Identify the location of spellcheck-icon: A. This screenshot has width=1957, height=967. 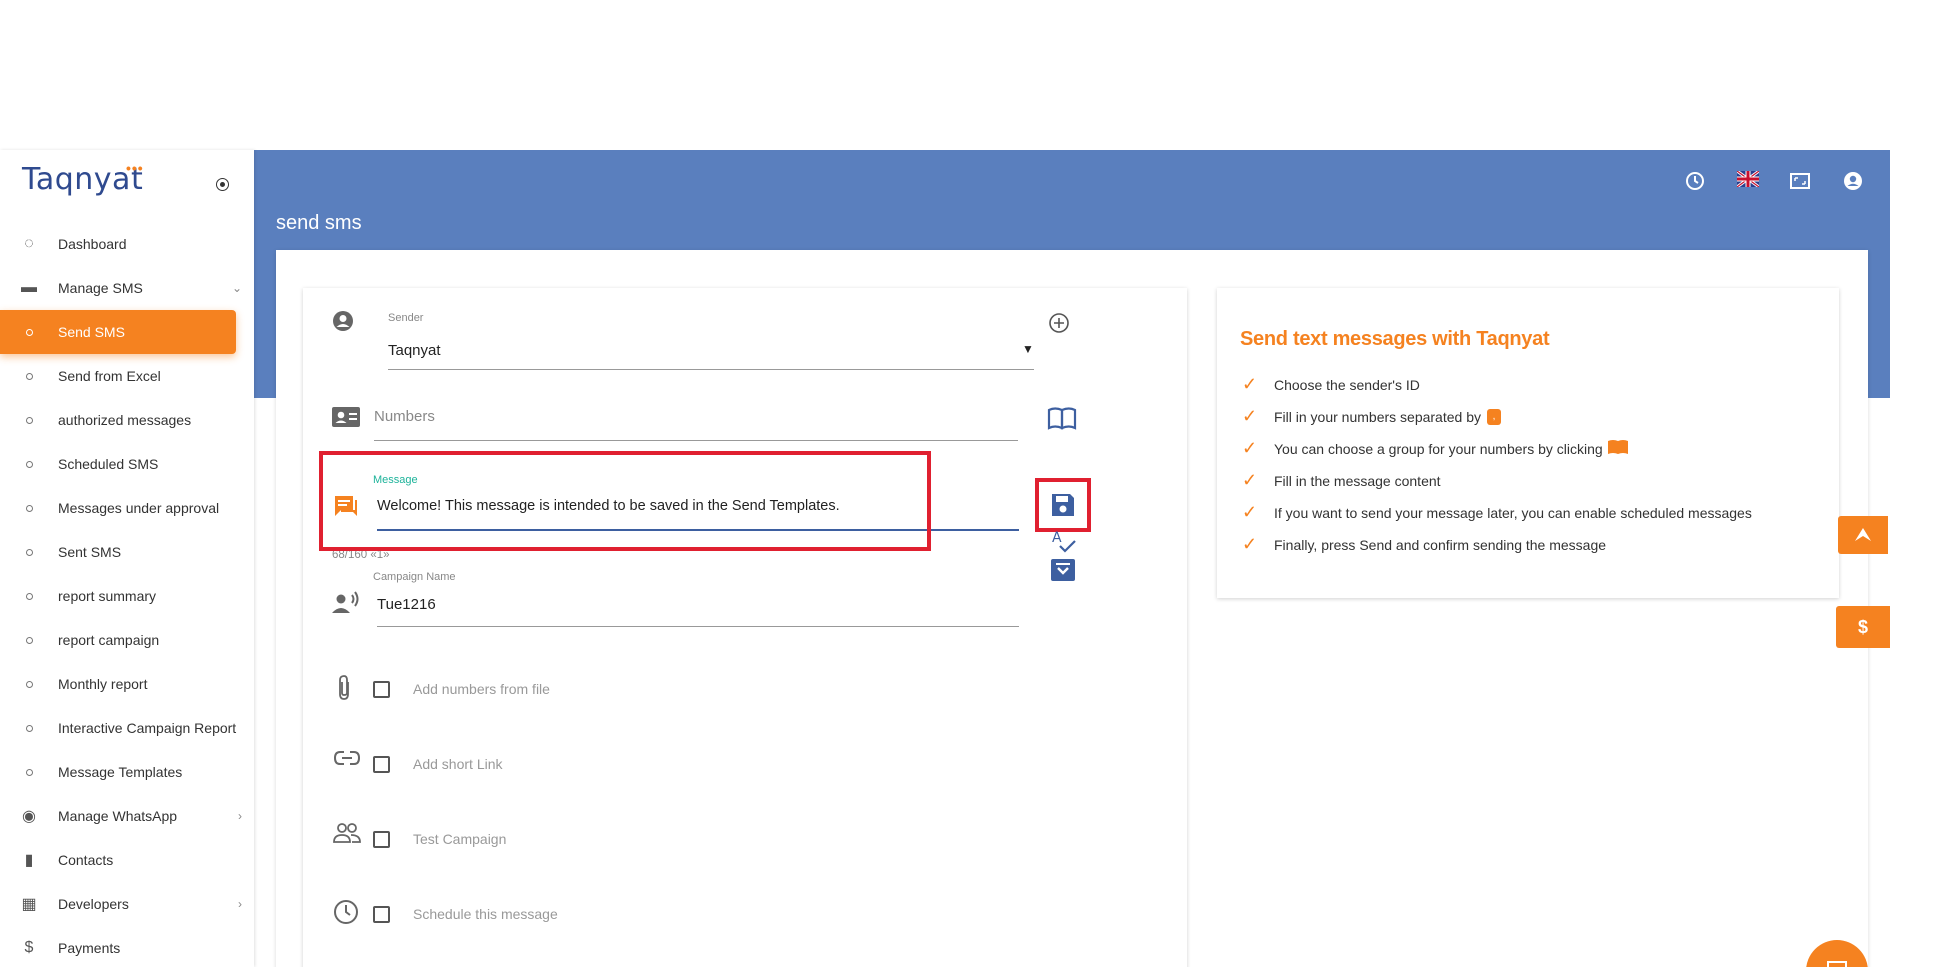
(1063, 544).